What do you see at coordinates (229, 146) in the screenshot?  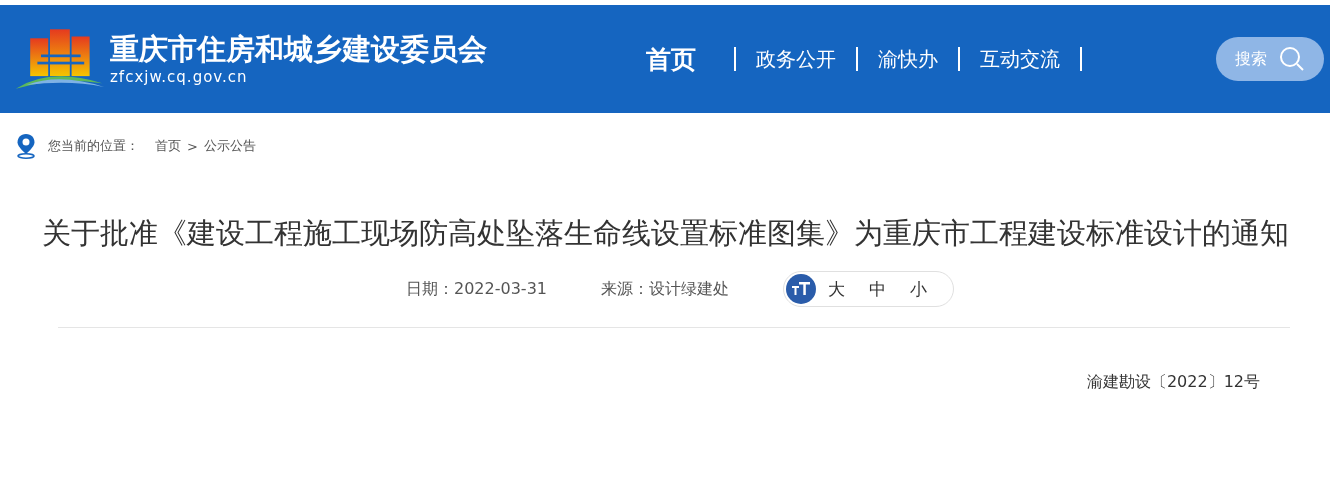 I see `breadcrumb-link: 公示公告` at bounding box center [229, 146].